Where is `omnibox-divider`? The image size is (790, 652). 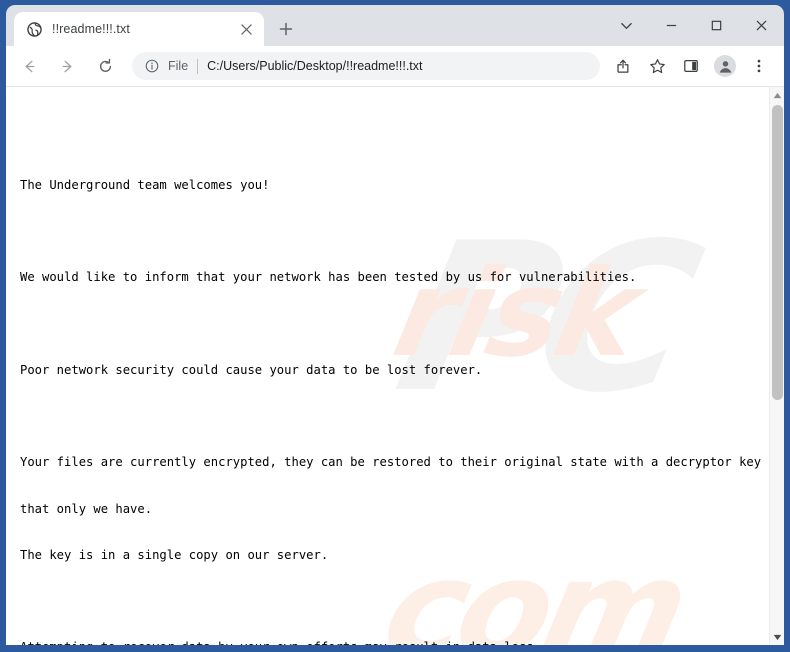 omnibox-divider is located at coordinates (198, 66).